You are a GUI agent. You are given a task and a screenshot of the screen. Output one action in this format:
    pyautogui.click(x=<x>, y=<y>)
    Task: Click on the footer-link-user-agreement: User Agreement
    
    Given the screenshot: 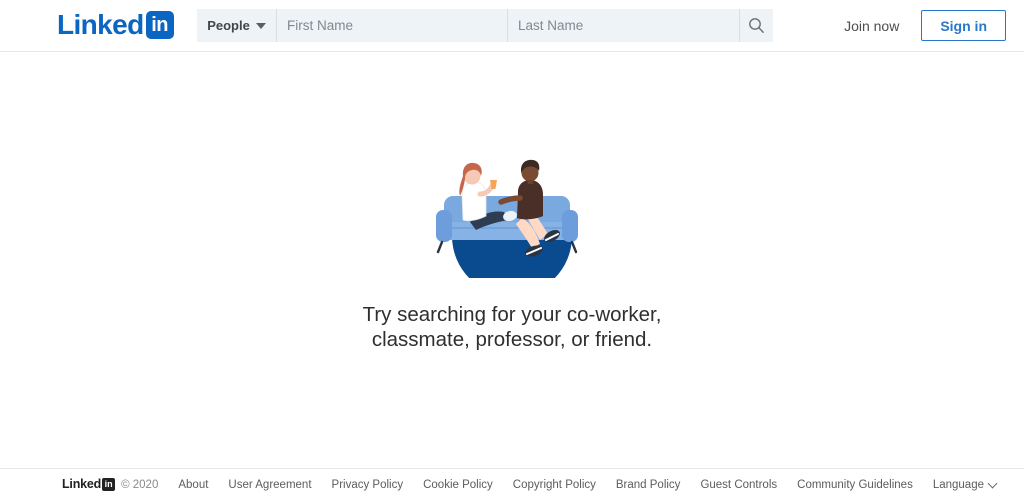 What is the action you would take?
    pyautogui.click(x=269, y=485)
    